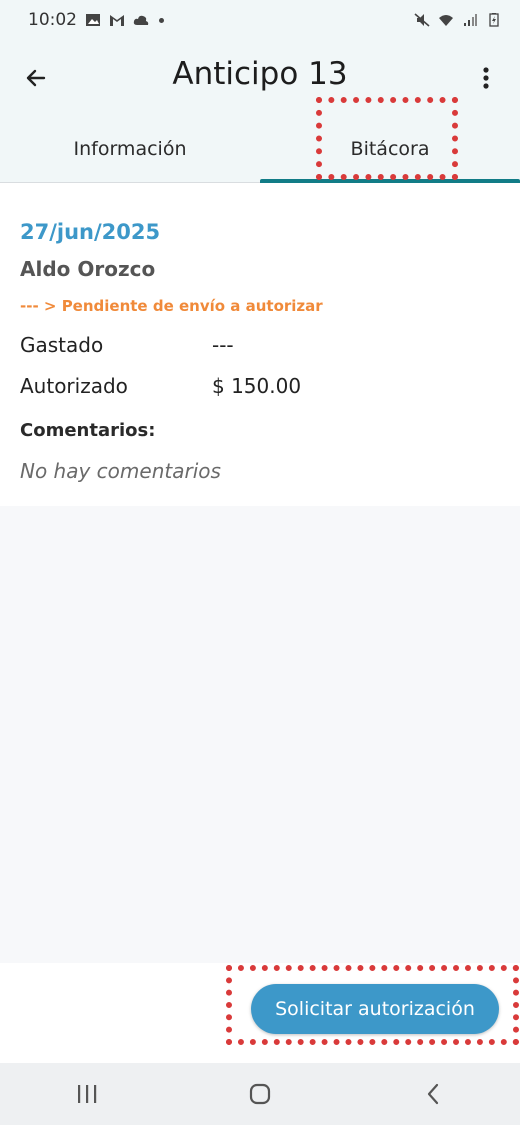  I want to click on autorizado-value: $ 150.00, so click(257, 386).